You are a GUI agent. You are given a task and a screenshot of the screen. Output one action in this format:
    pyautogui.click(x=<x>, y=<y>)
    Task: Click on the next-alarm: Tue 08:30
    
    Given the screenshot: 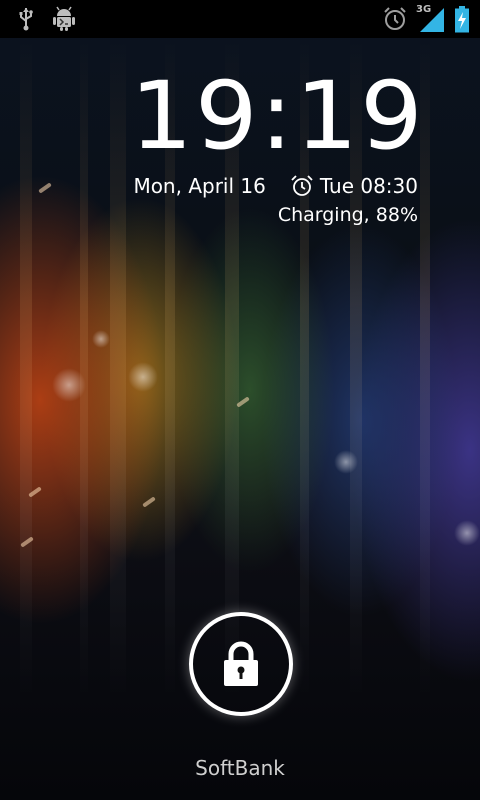 What is the action you would take?
    pyautogui.click(x=354, y=186)
    